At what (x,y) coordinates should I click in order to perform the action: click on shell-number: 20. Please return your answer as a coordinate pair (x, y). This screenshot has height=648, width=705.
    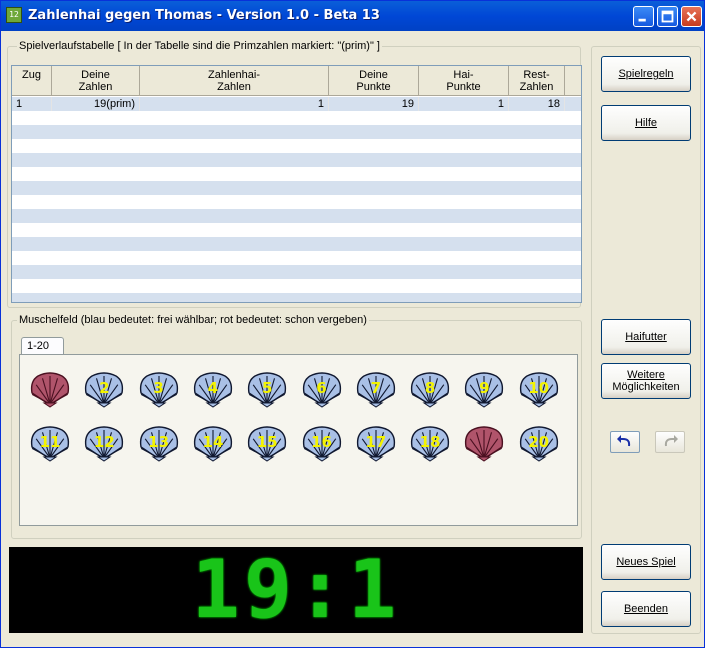
    Looking at the image, I should click on (539, 442).